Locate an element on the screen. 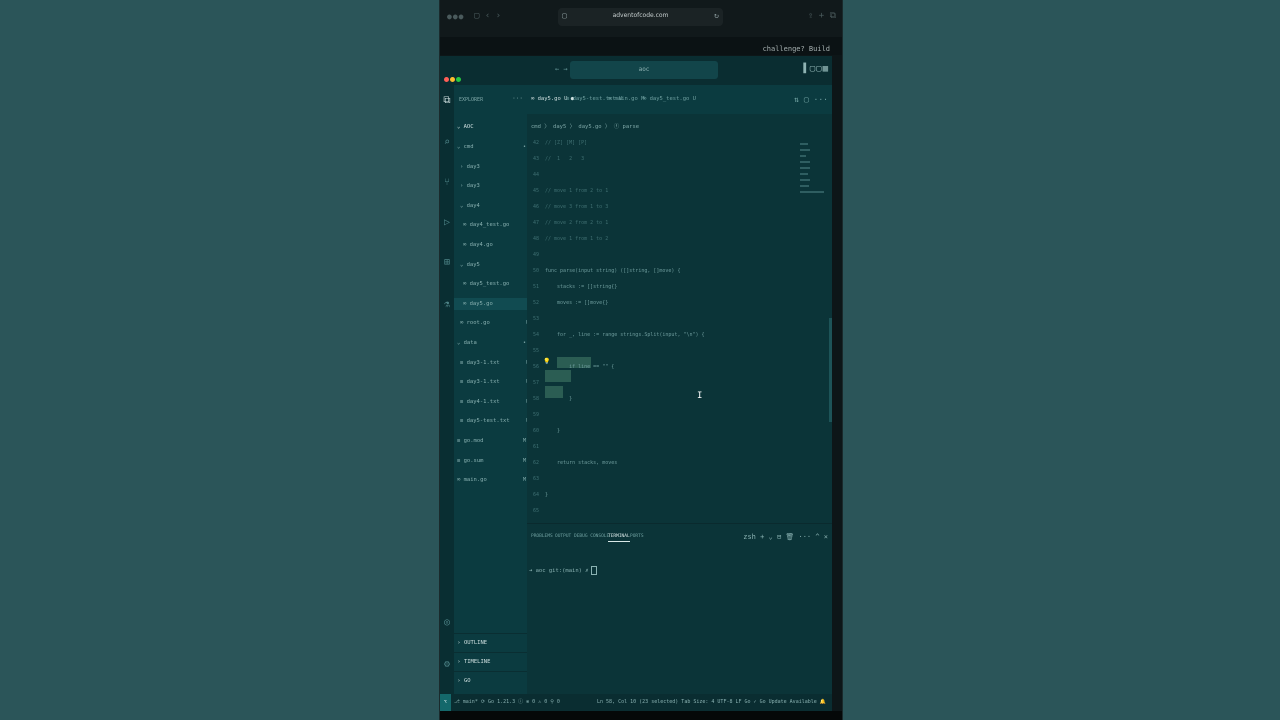 This screenshot has height=720, width=1280. screen-bottom-bar is located at coordinates (641, 715).